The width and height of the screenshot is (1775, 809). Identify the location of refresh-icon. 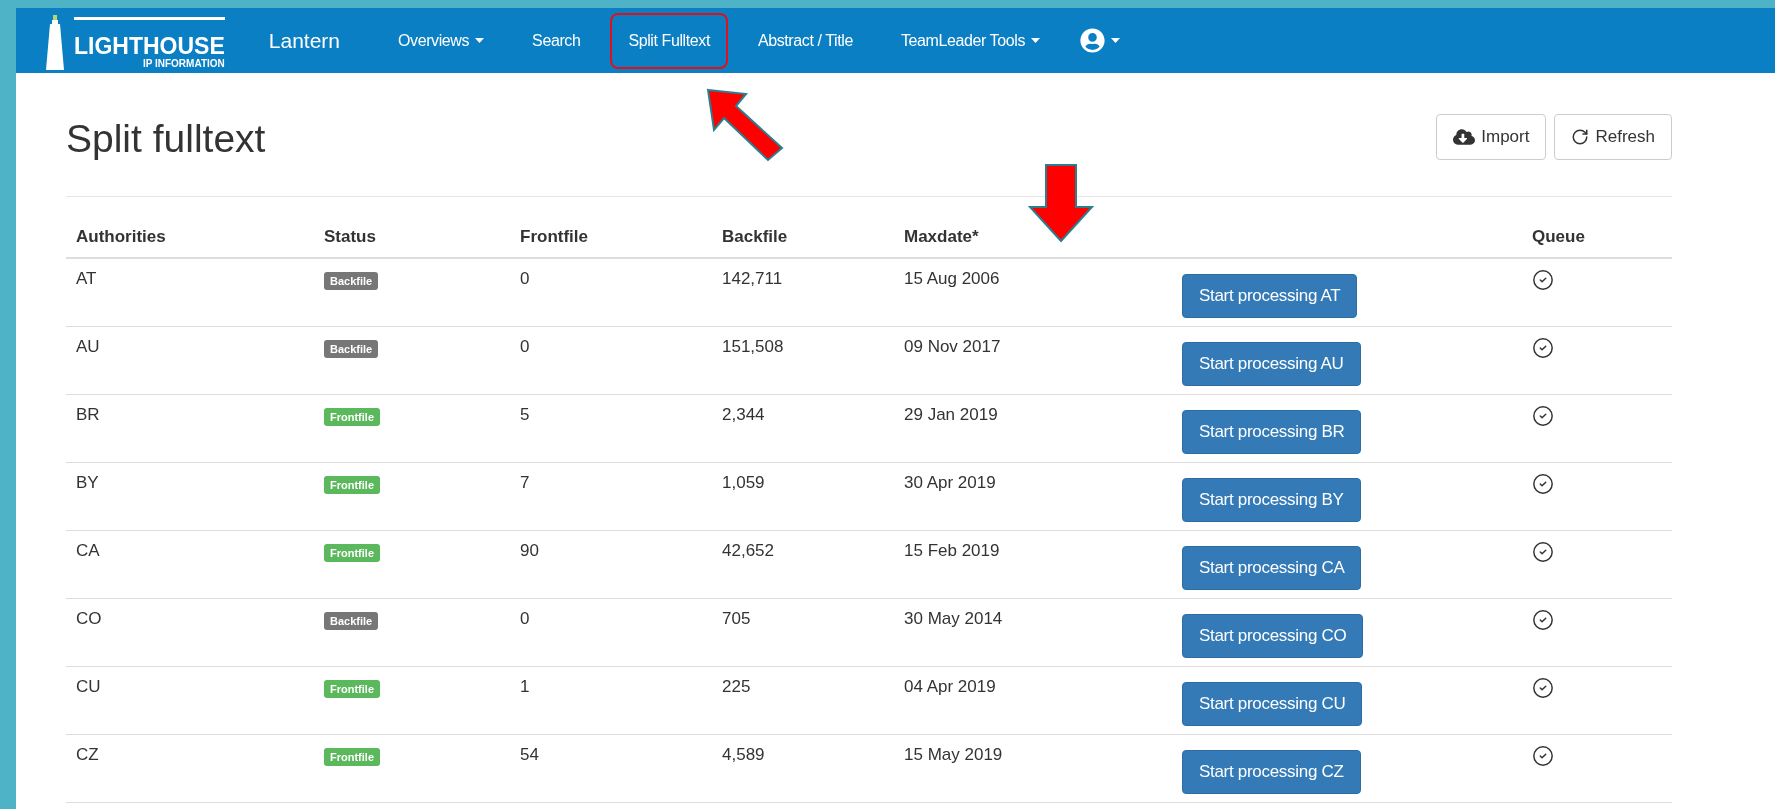
(1580, 136).